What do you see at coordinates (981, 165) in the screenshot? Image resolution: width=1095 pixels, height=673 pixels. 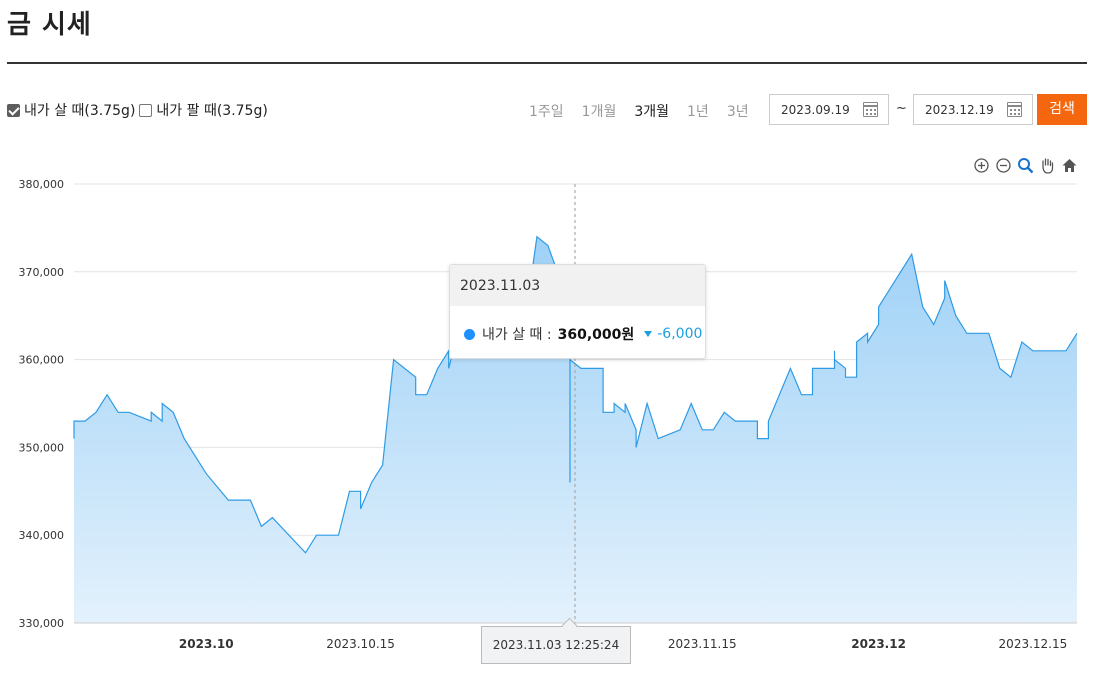 I see `zoom-in-icon` at bounding box center [981, 165].